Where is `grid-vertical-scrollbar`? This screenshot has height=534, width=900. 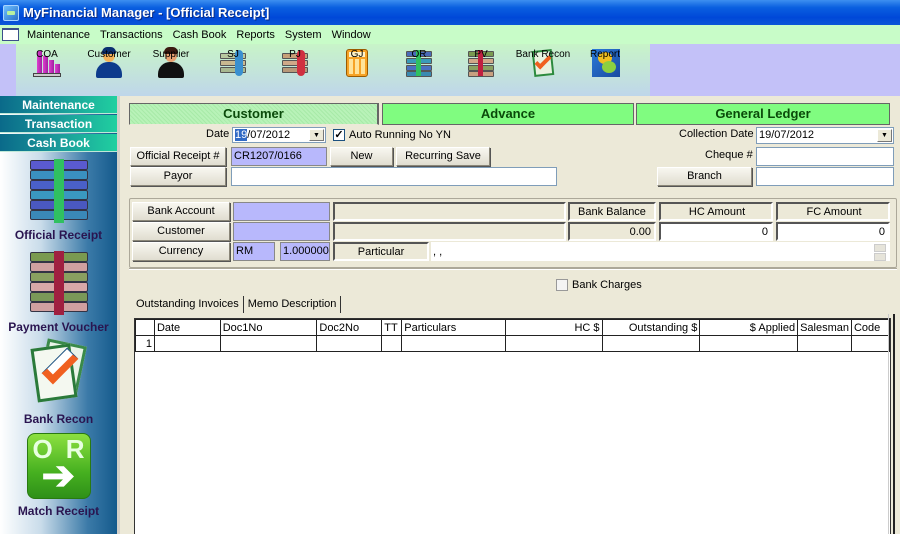 grid-vertical-scrollbar is located at coordinates (894, 424).